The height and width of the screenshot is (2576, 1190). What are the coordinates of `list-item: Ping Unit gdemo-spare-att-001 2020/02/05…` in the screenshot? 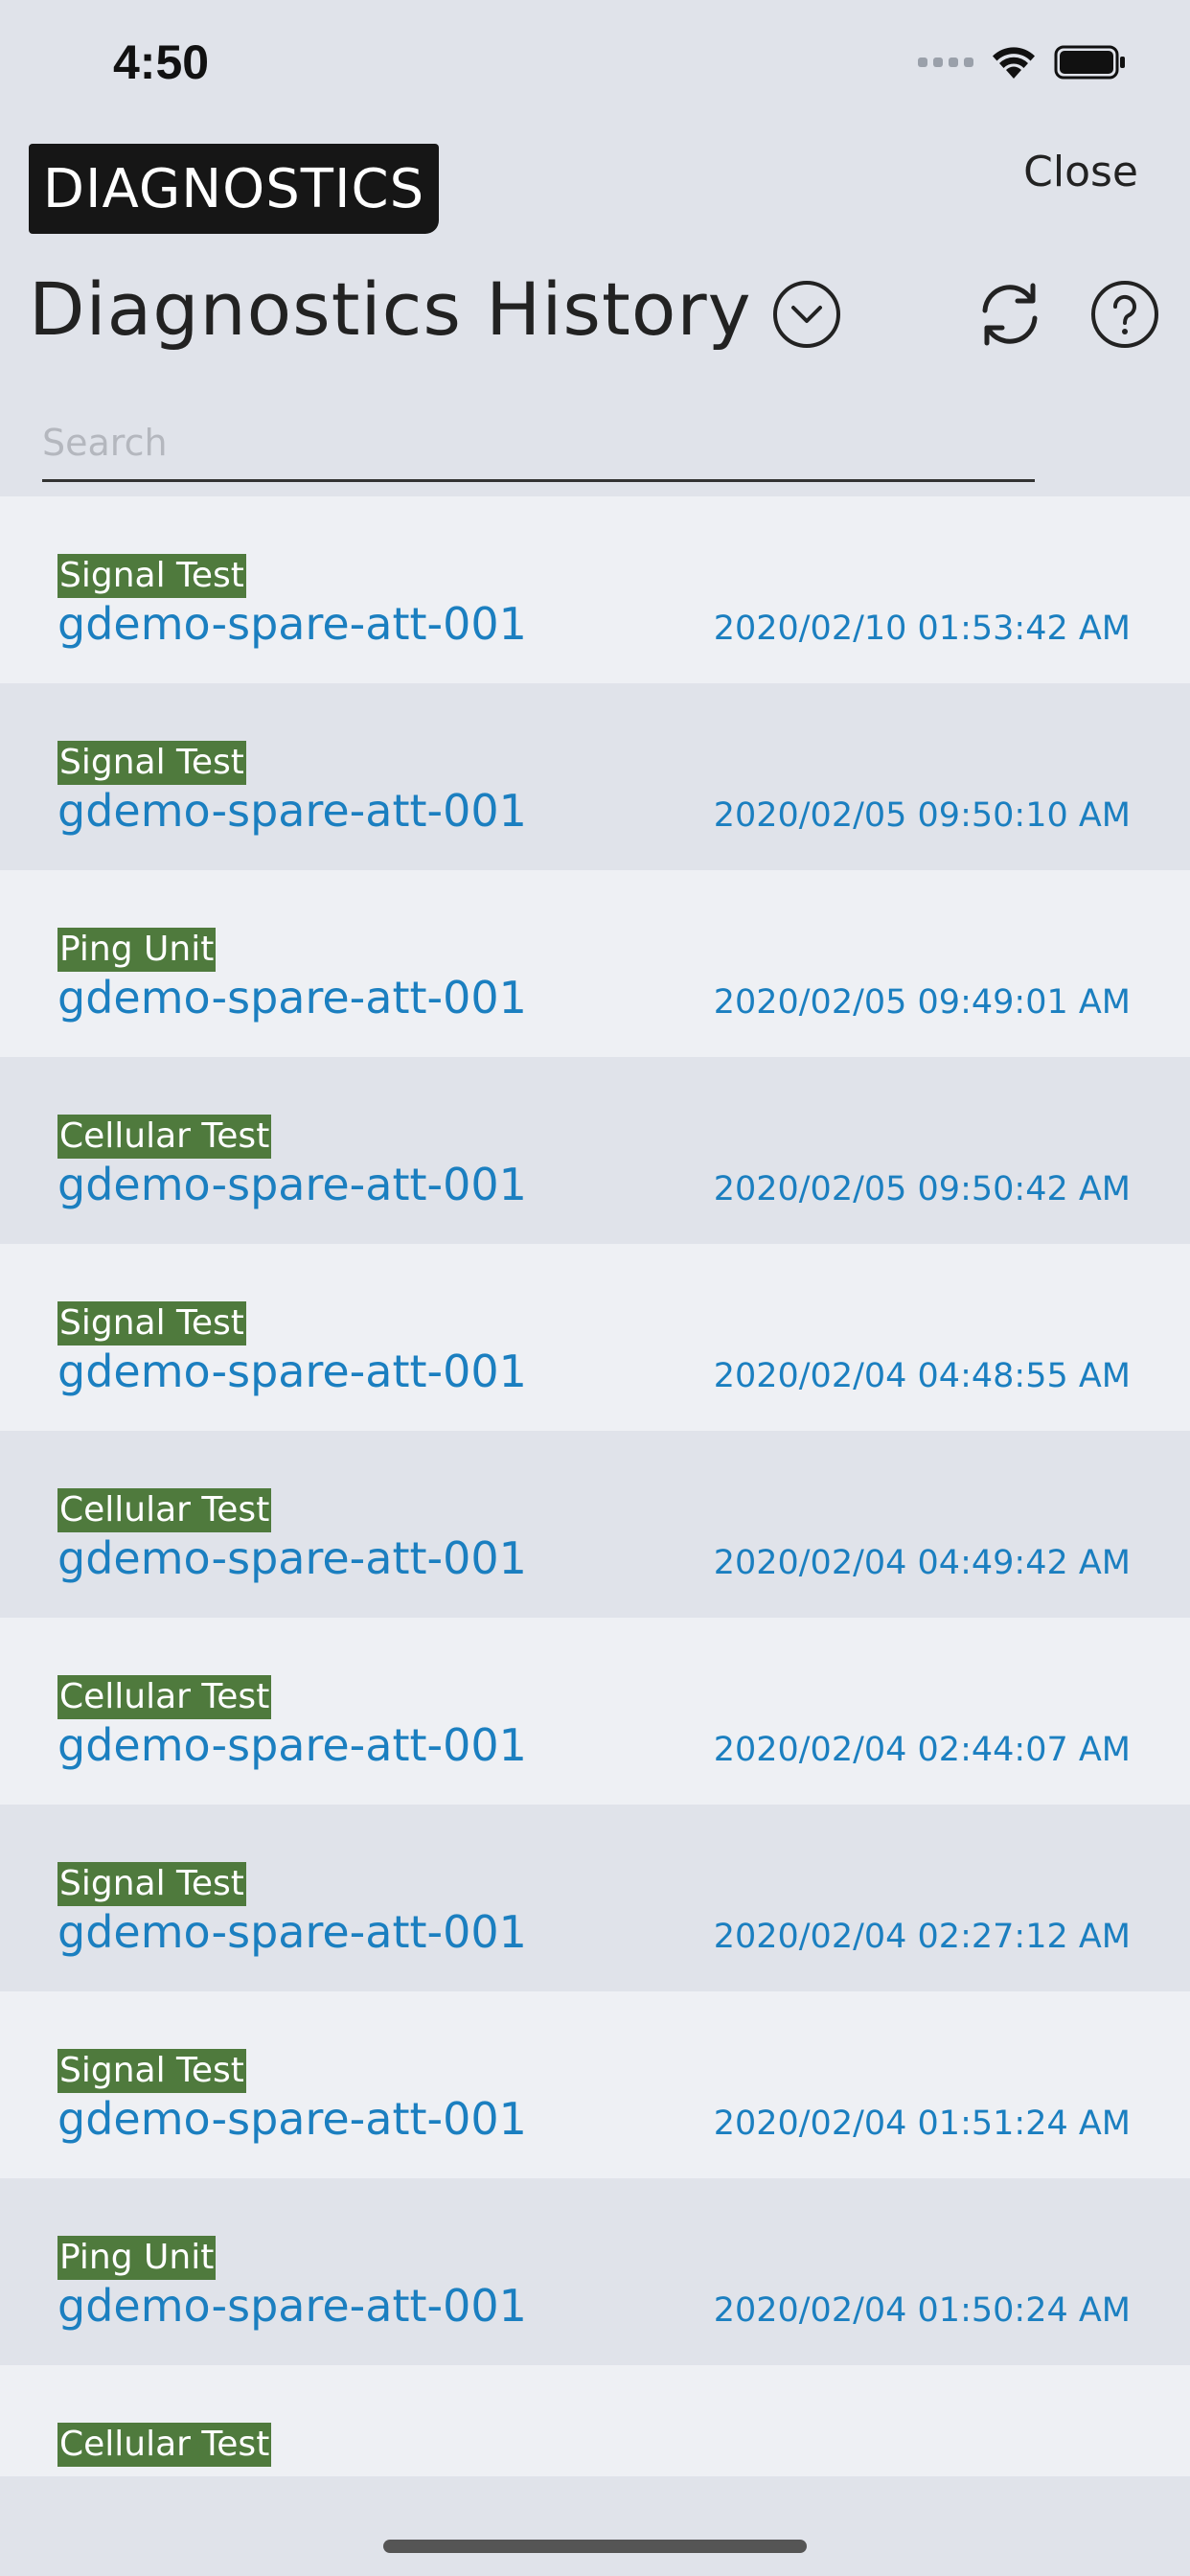 It's located at (595, 963).